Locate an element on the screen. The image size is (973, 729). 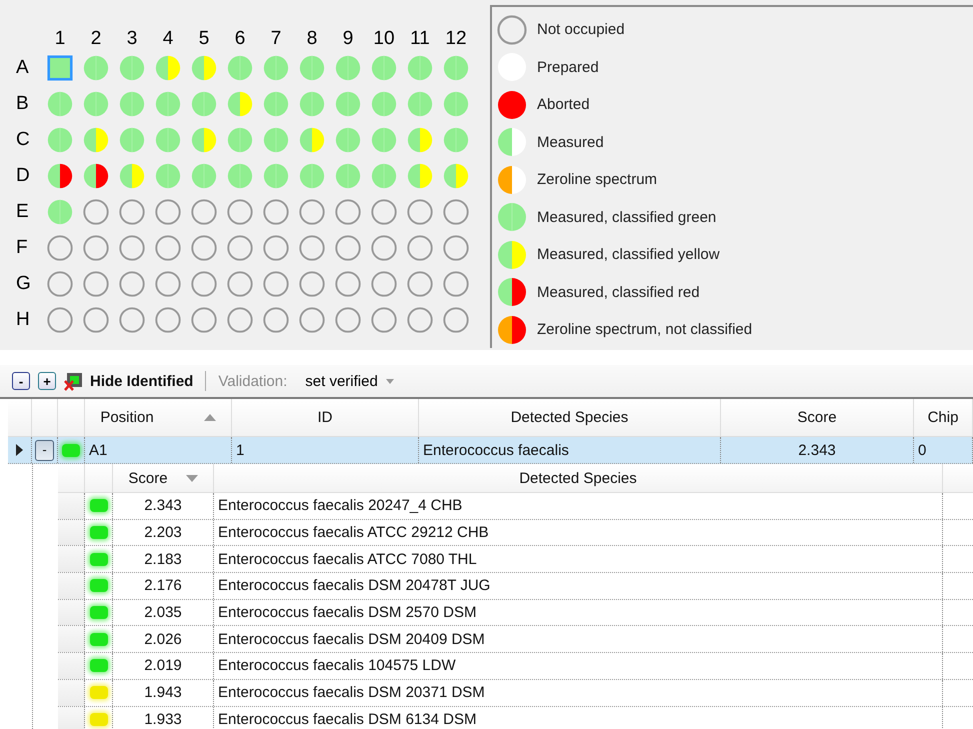
column-label: 3 is located at coordinates (132, 39).